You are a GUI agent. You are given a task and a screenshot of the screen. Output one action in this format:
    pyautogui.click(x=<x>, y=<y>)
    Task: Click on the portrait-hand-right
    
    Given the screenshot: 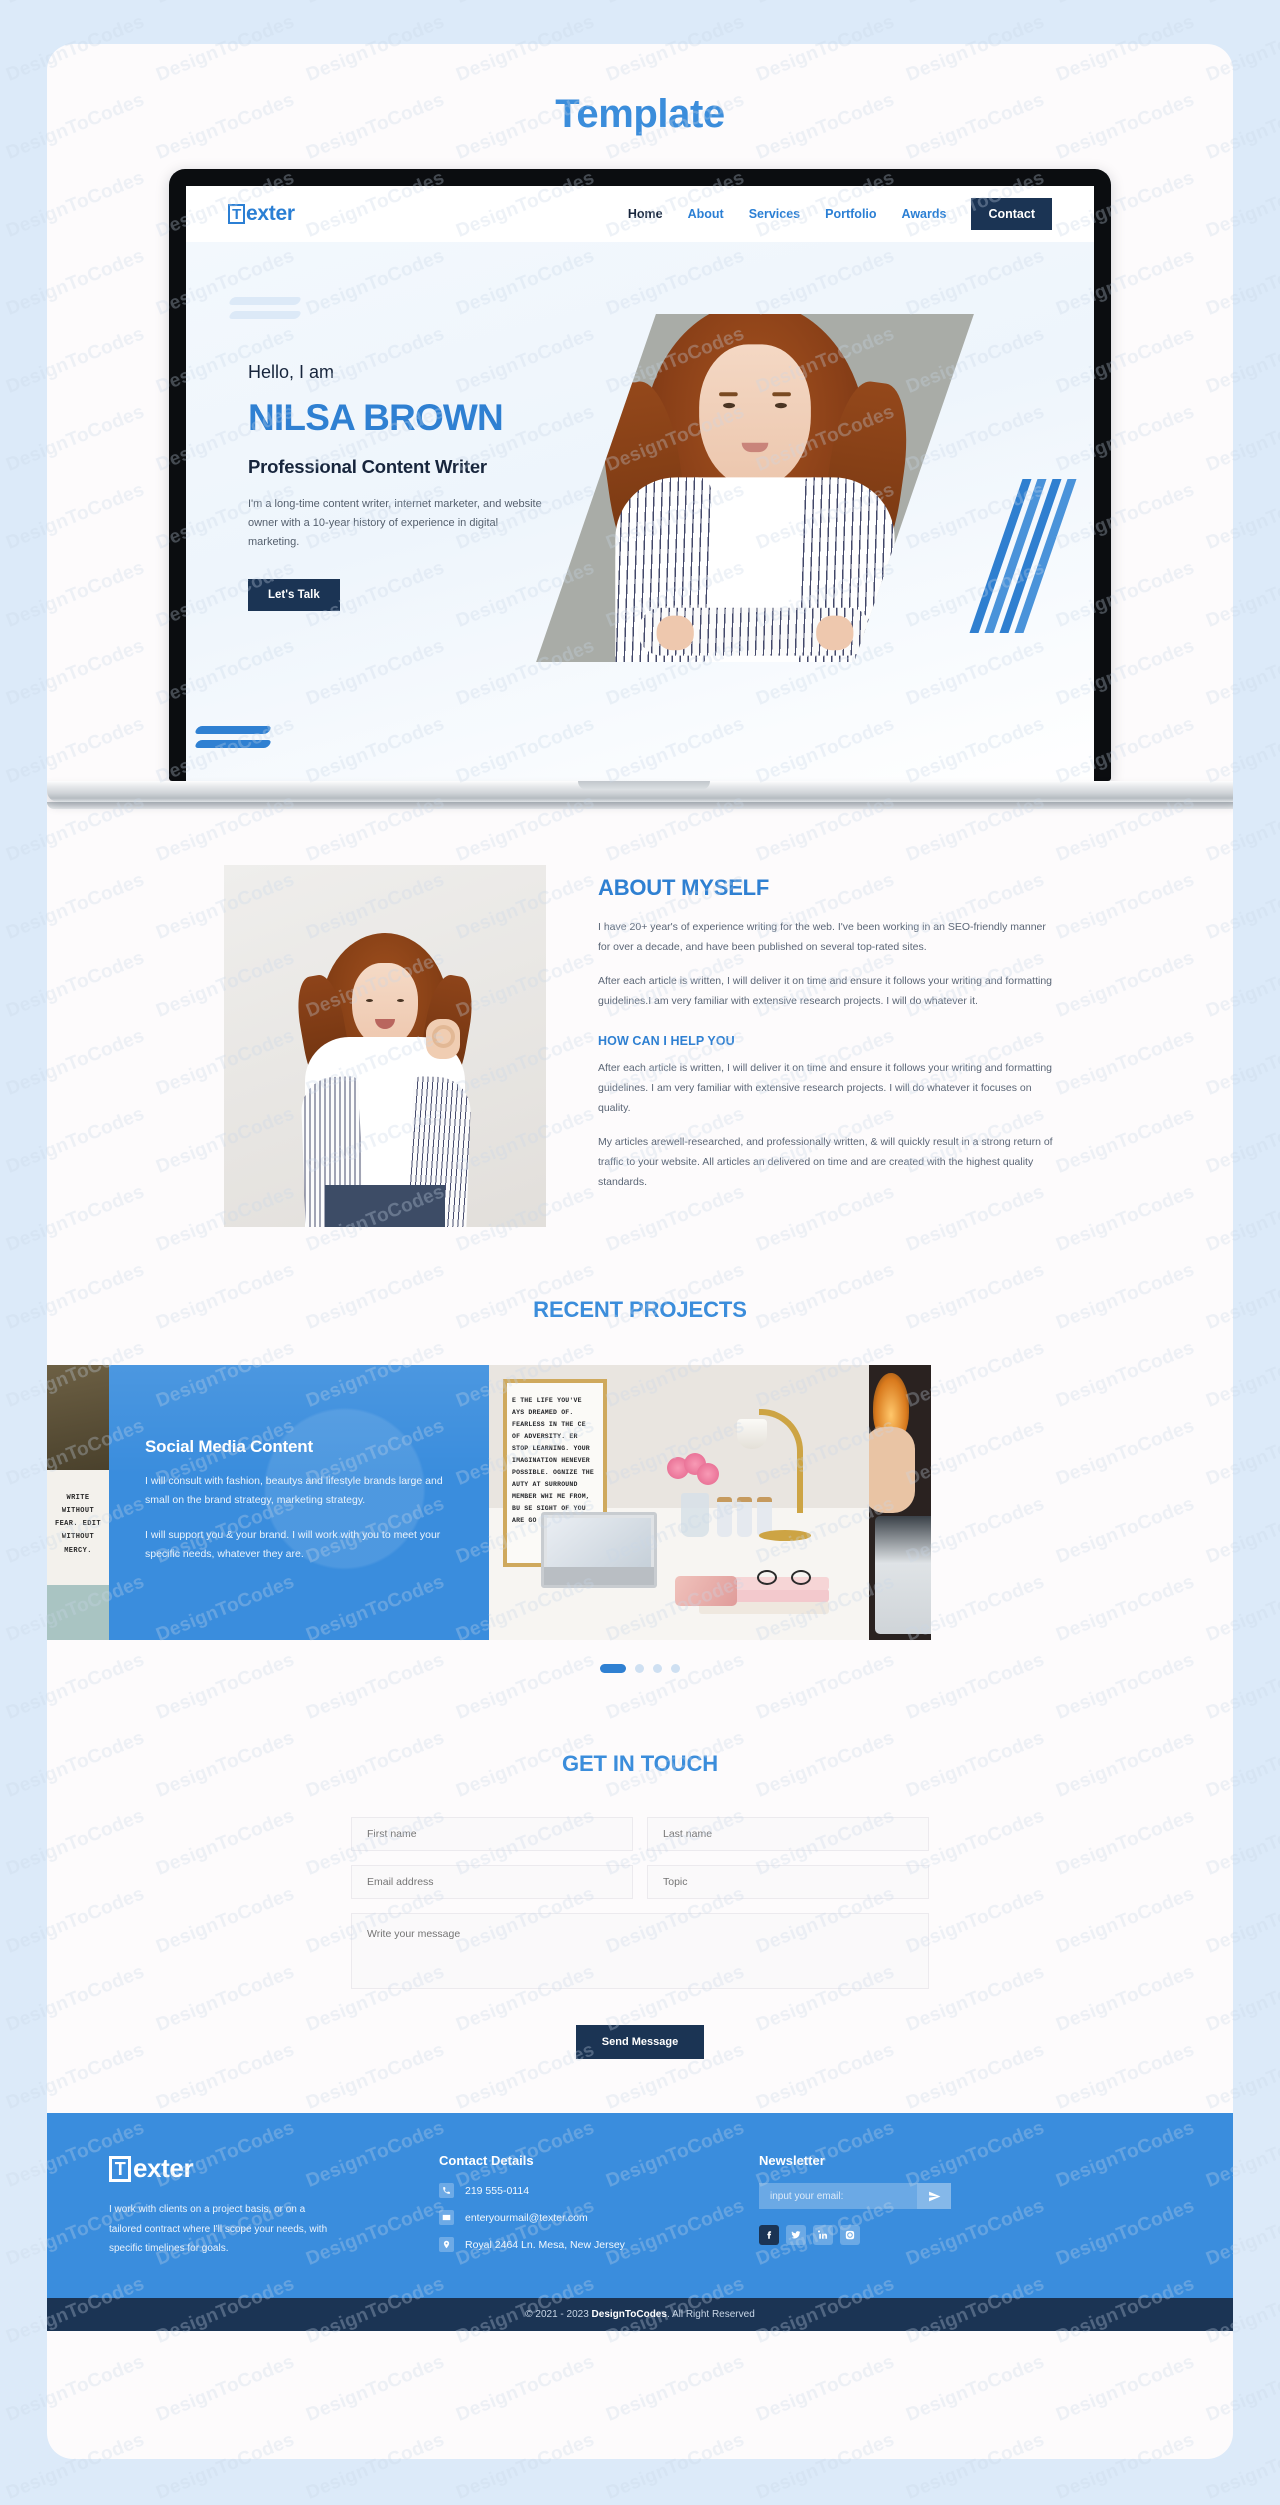 What is the action you would take?
    pyautogui.click(x=835, y=633)
    